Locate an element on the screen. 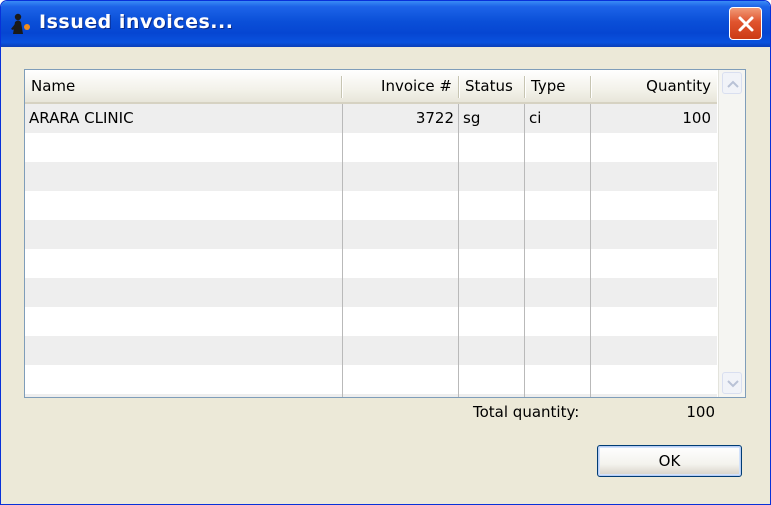 The width and height of the screenshot is (771, 505). column-header-invoice: Invoice # is located at coordinates (400, 86).